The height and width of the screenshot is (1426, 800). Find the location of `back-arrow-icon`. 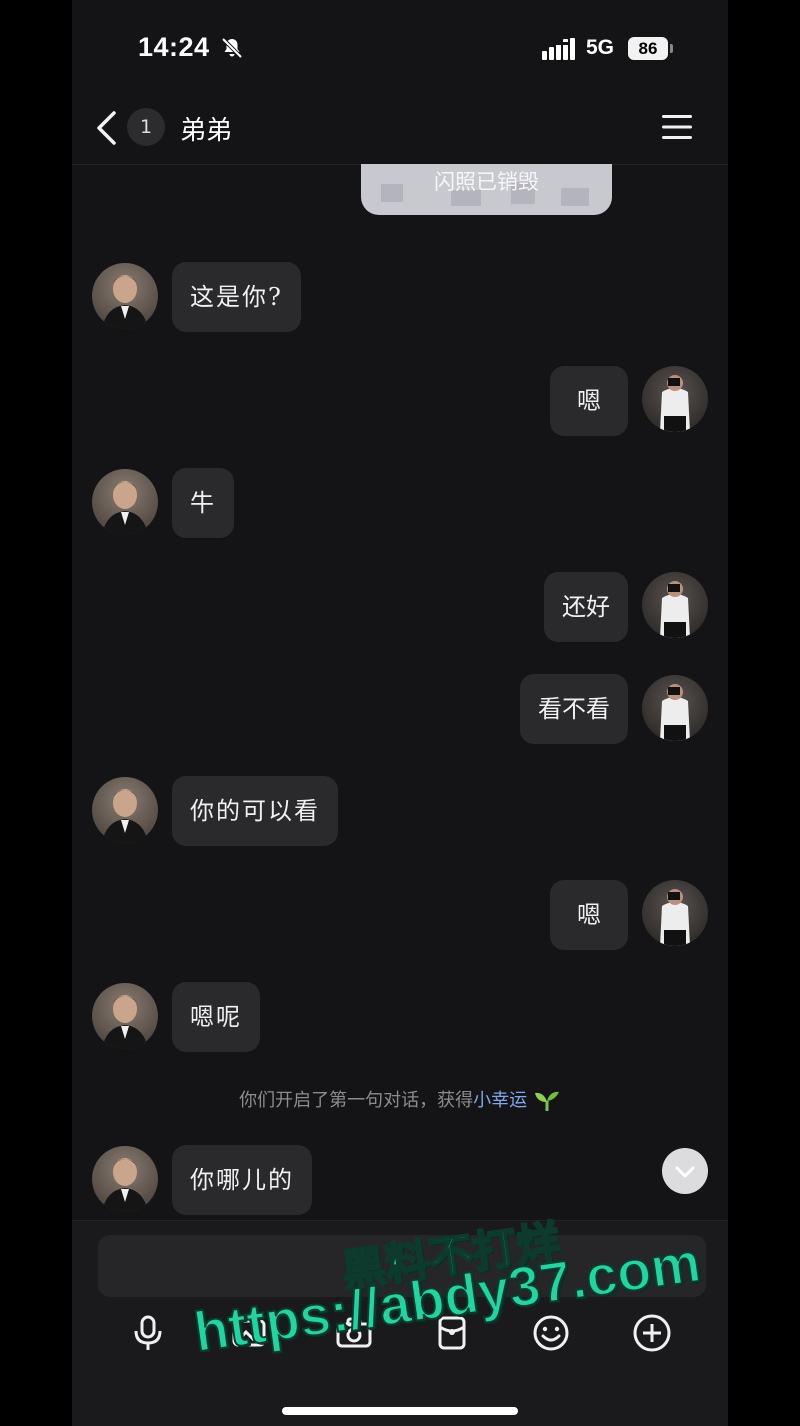

back-arrow-icon is located at coordinates (106, 128).